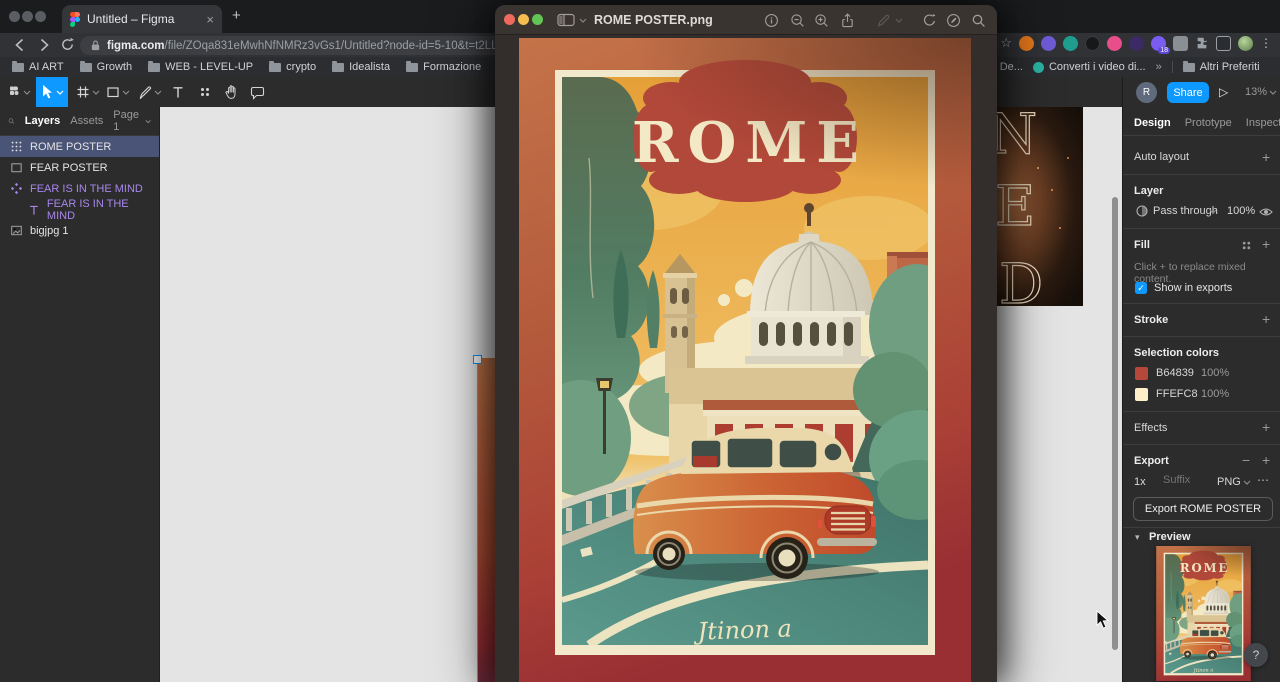 Image resolution: width=1280 pixels, height=682 pixels. What do you see at coordinates (1256, 92) in the screenshot?
I see `zoom-level: 13%` at bounding box center [1256, 92].